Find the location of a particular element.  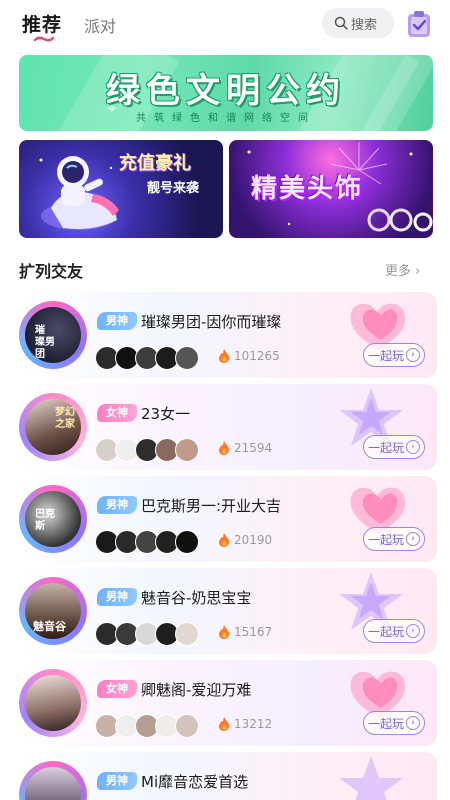

headwear-banner: 精美头饰 is located at coordinates (331, 189).